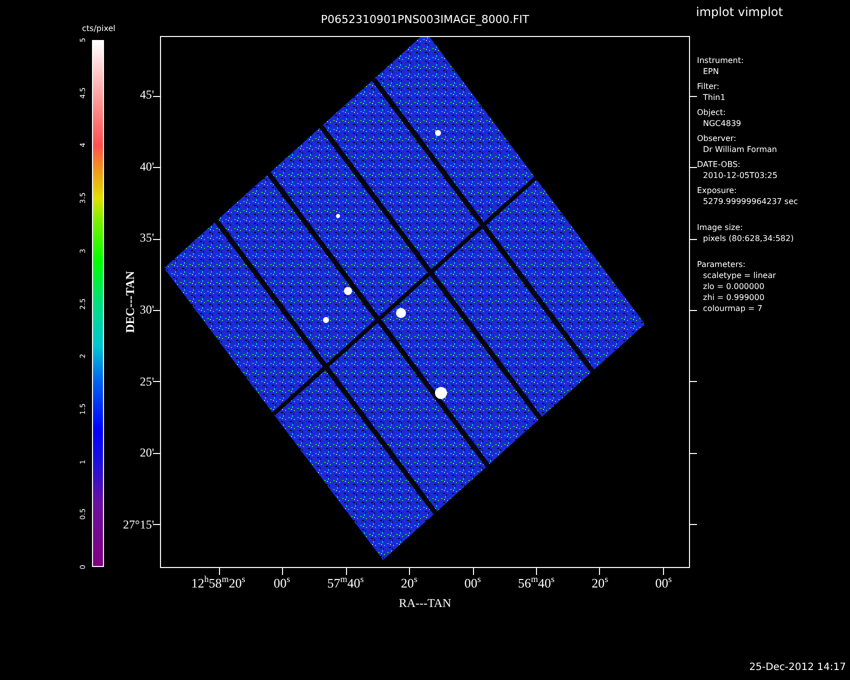 The image size is (850, 680). I want to click on axis-tick-label: 27°15', so click(138, 525).